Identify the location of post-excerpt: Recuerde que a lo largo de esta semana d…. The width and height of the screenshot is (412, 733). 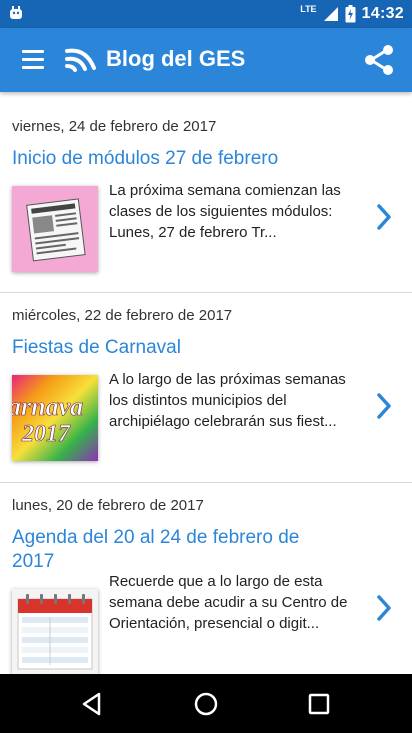
(228, 602).